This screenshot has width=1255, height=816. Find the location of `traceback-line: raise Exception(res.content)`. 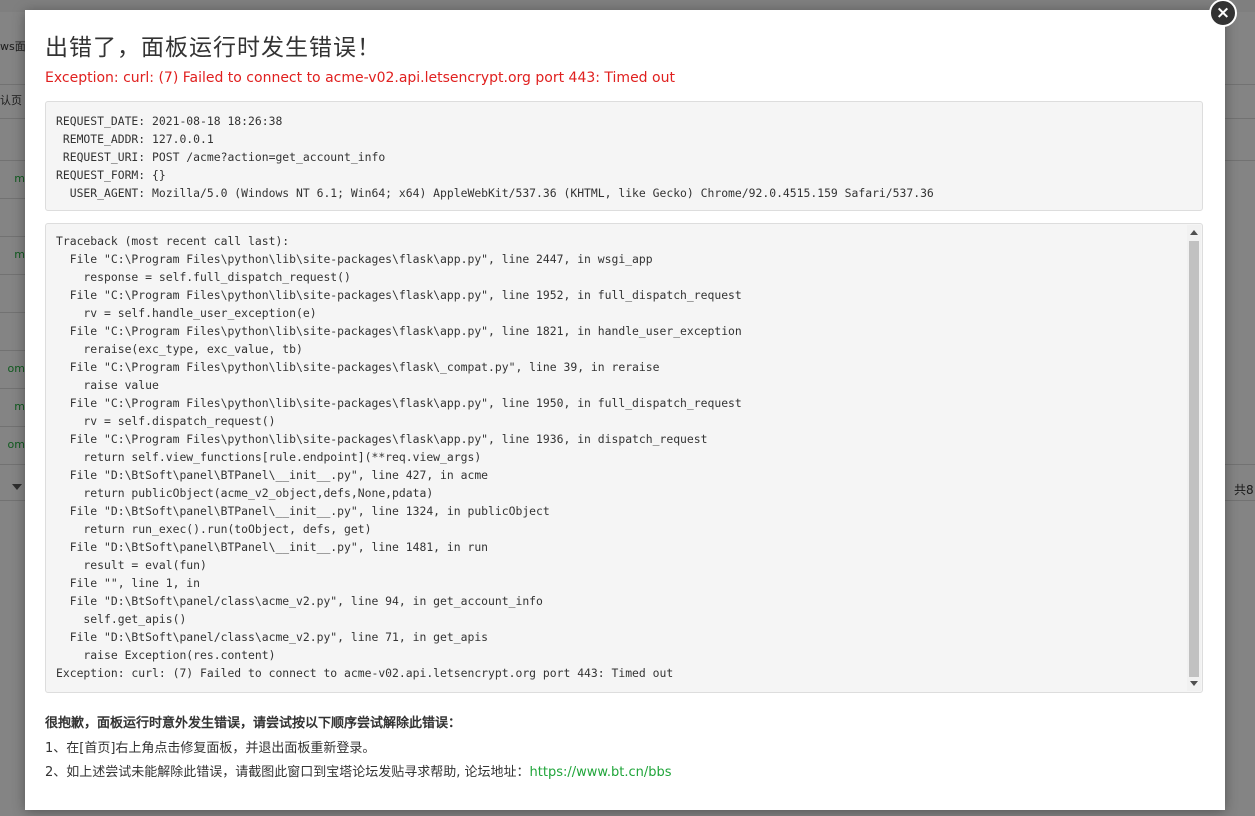

traceback-line: raise Exception(res.content) is located at coordinates (166, 655).